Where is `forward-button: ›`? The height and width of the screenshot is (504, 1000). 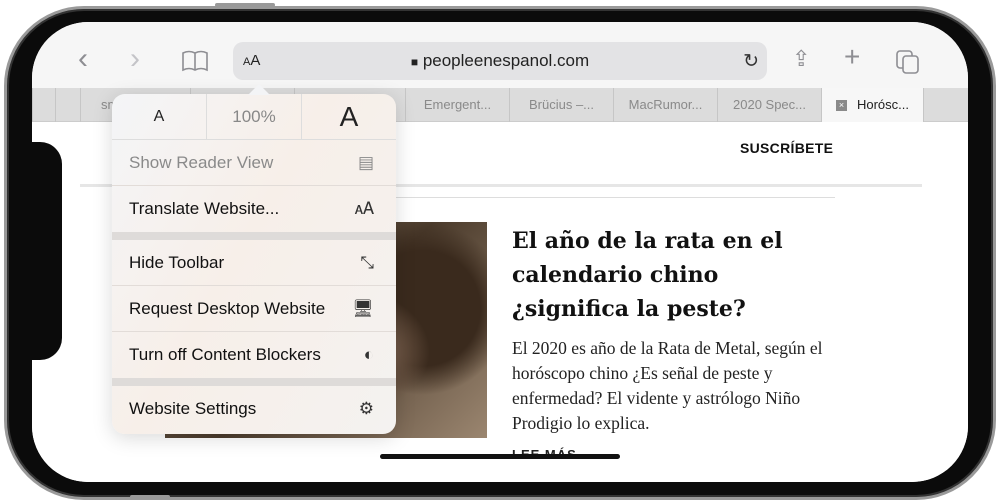 forward-button: › is located at coordinates (135, 59).